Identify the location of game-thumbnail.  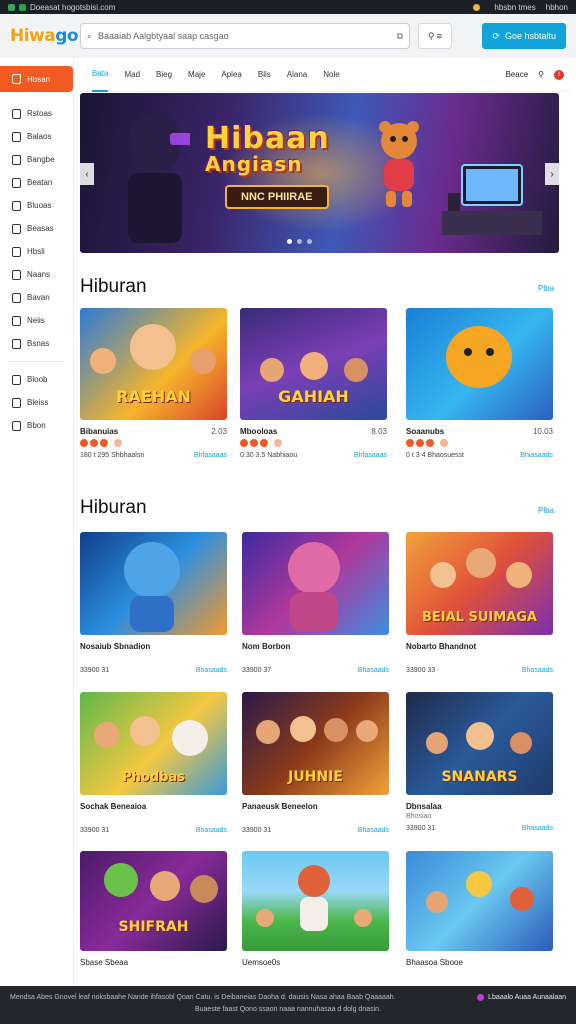
(479, 364).